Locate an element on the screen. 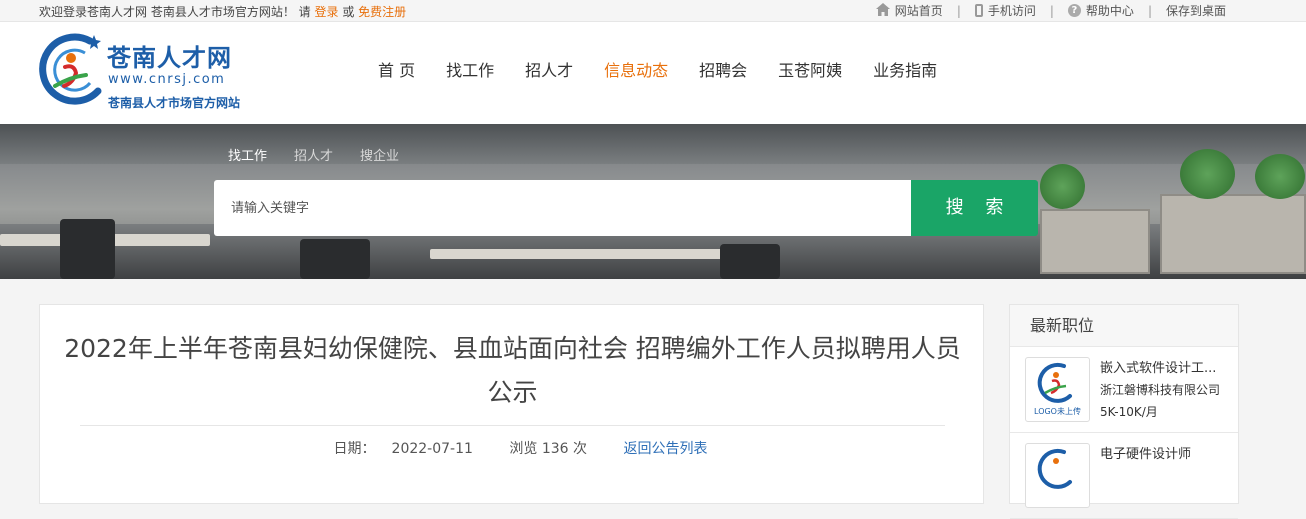 This screenshot has width=1306, height=519. site-home-label: 网站首页 is located at coordinates (918, 11).